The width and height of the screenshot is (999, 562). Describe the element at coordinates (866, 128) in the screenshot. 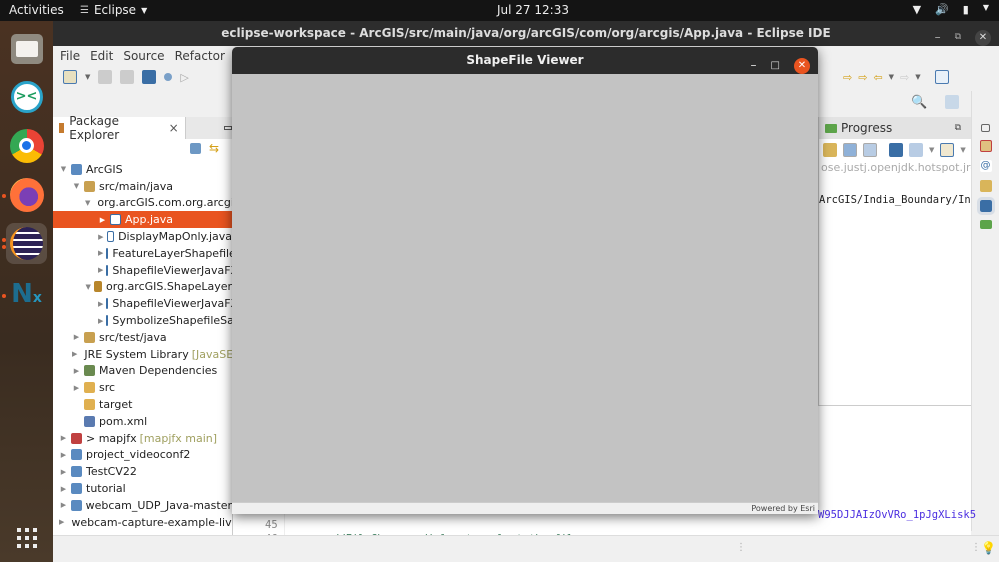

I see `tab-progress: Progress` at that location.